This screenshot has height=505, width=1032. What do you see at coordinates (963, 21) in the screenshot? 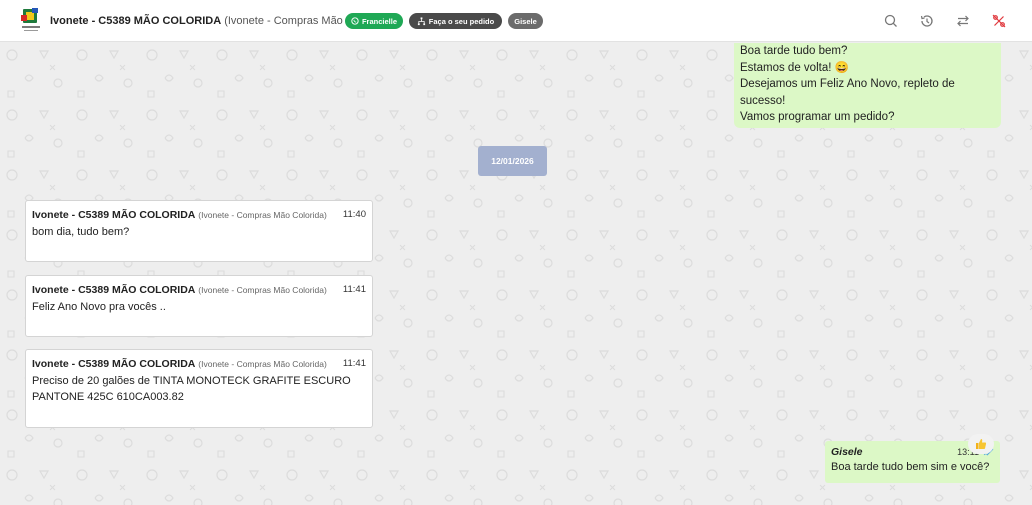
I see `transfer-icon` at bounding box center [963, 21].